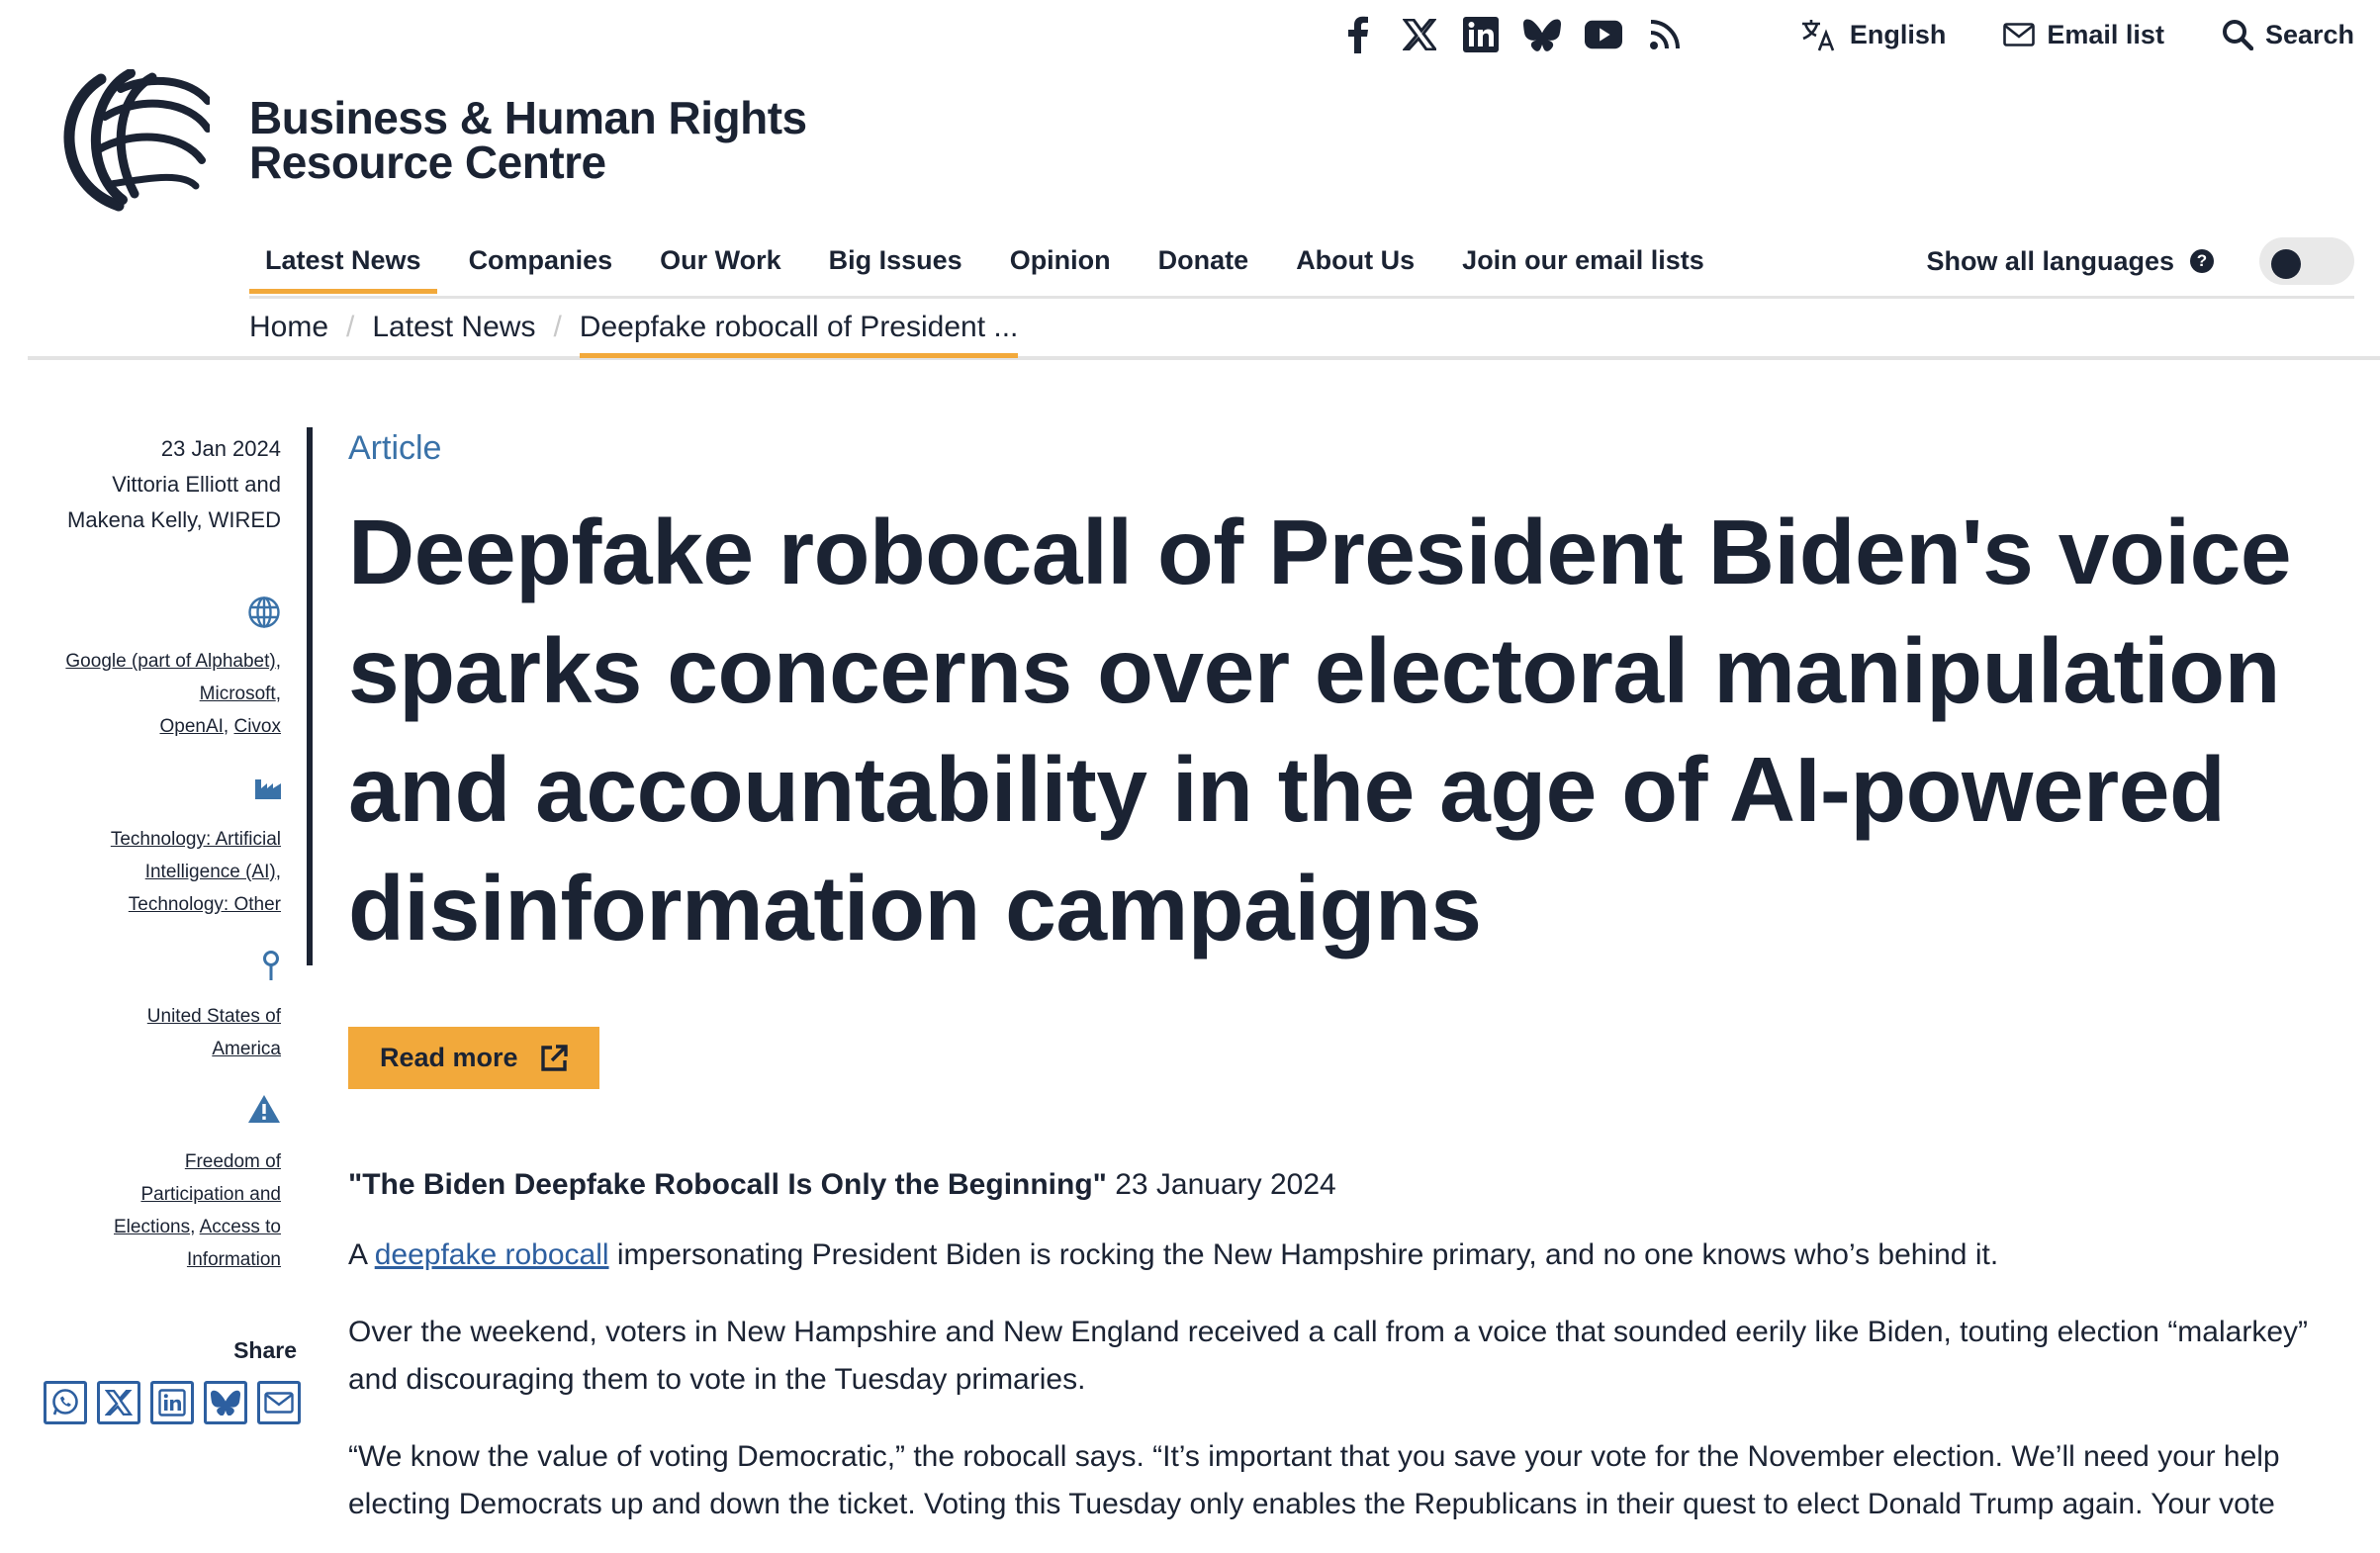  Describe the element at coordinates (1204, 264) in the screenshot. I see `nav-item-donate: Donate` at that location.